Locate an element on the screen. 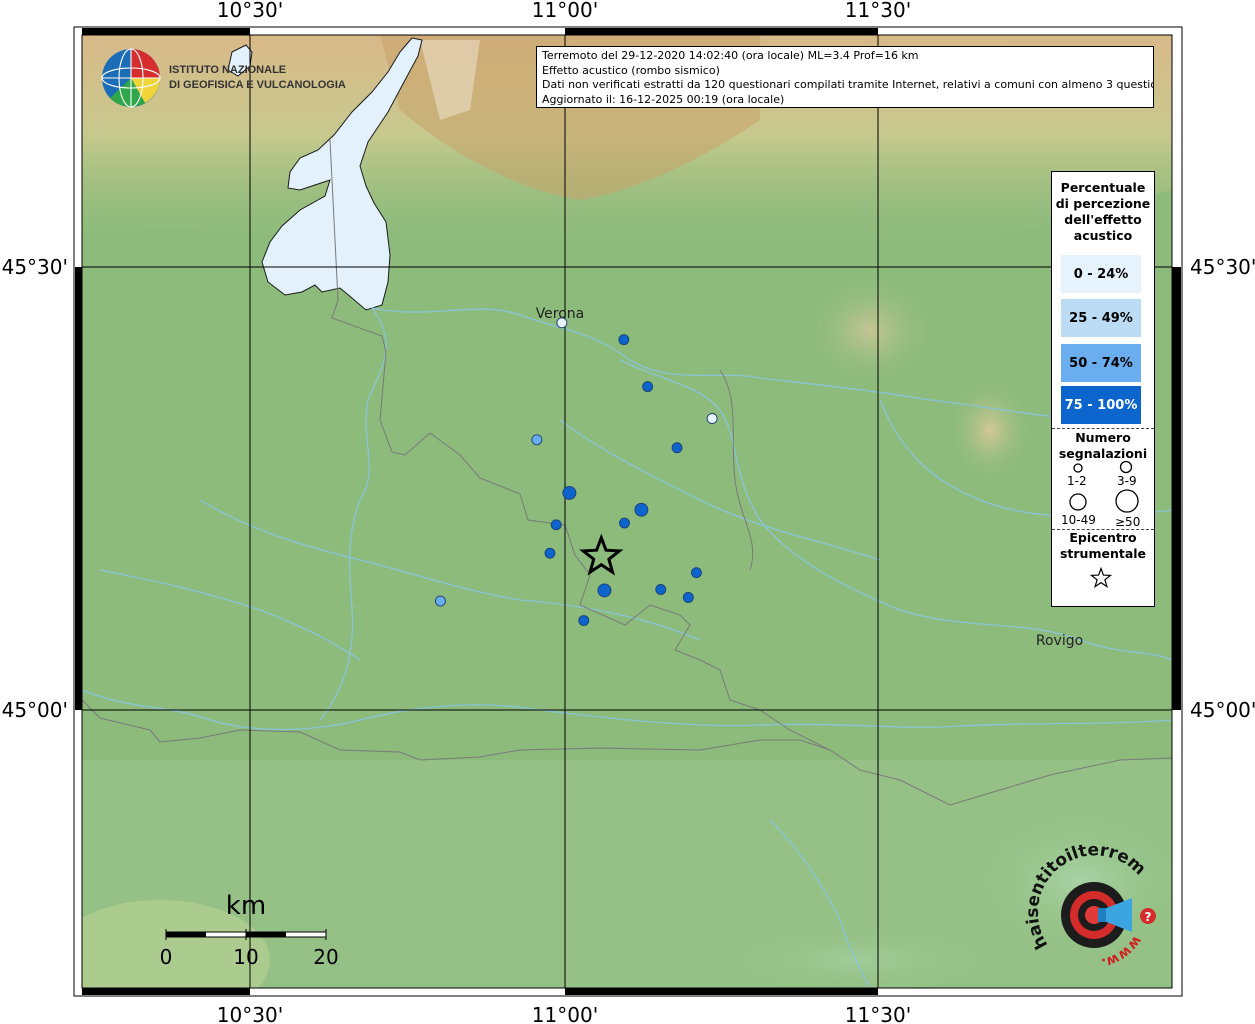 This screenshot has width=1255, height=1024. top-tick-label: 10°30' is located at coordinates (250, 11).